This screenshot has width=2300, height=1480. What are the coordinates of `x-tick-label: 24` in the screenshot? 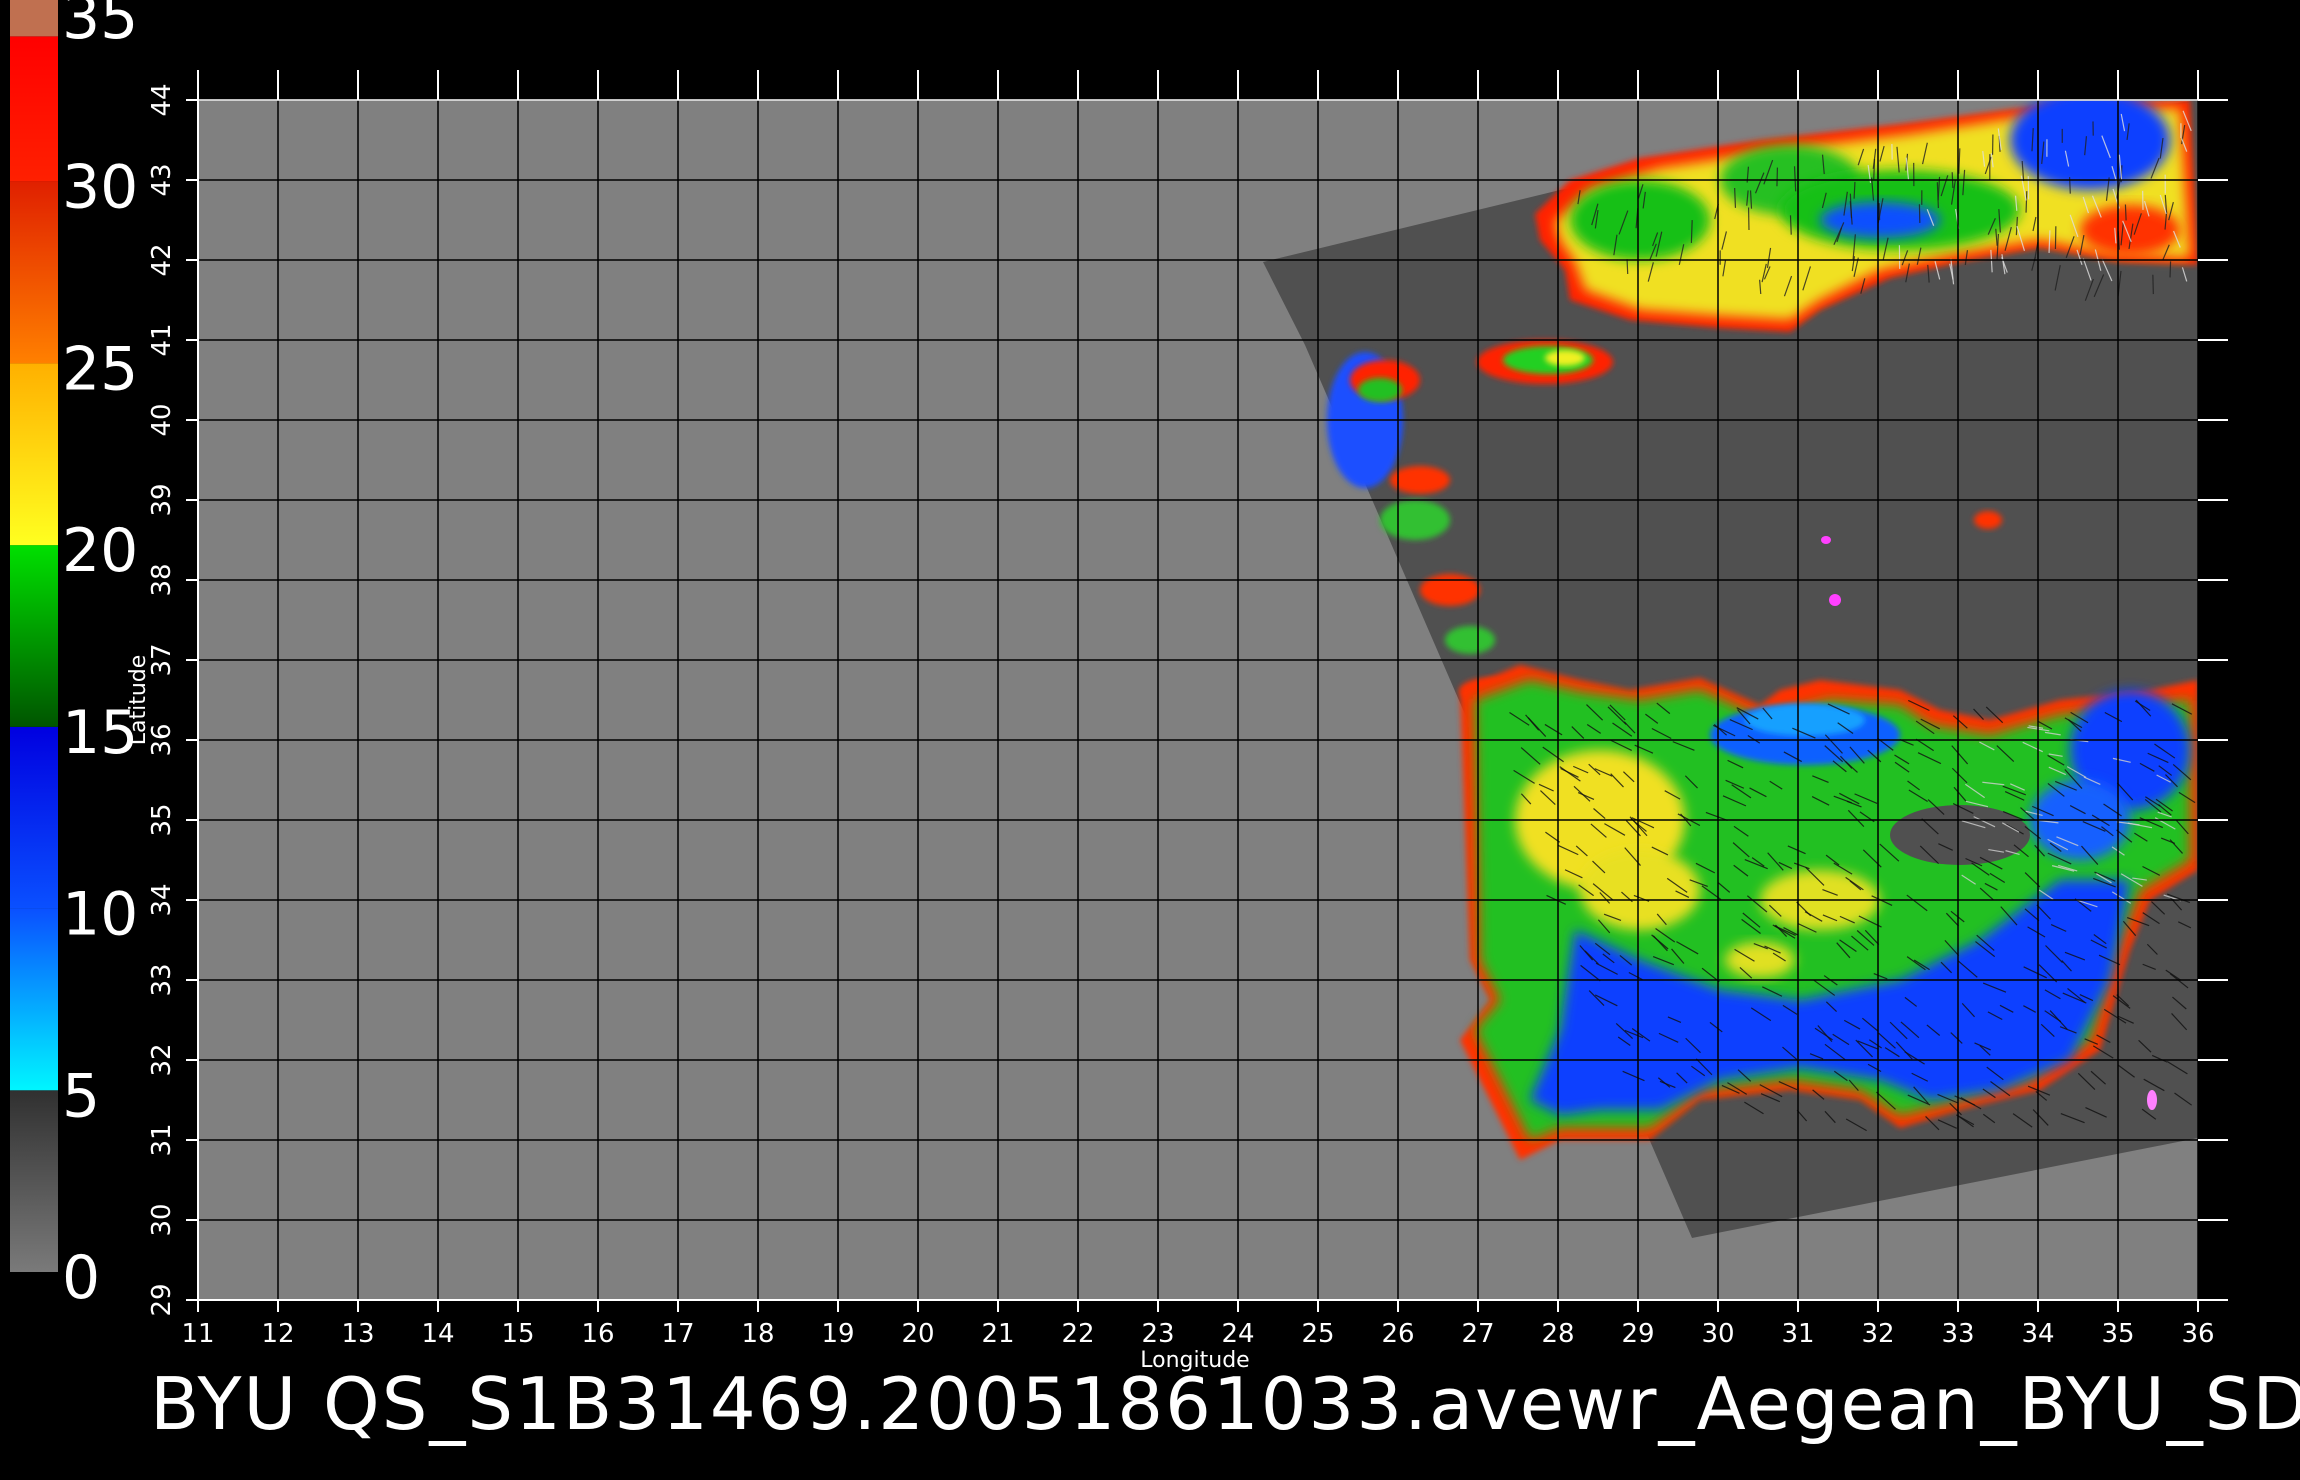 It's located at (1237, 1334).